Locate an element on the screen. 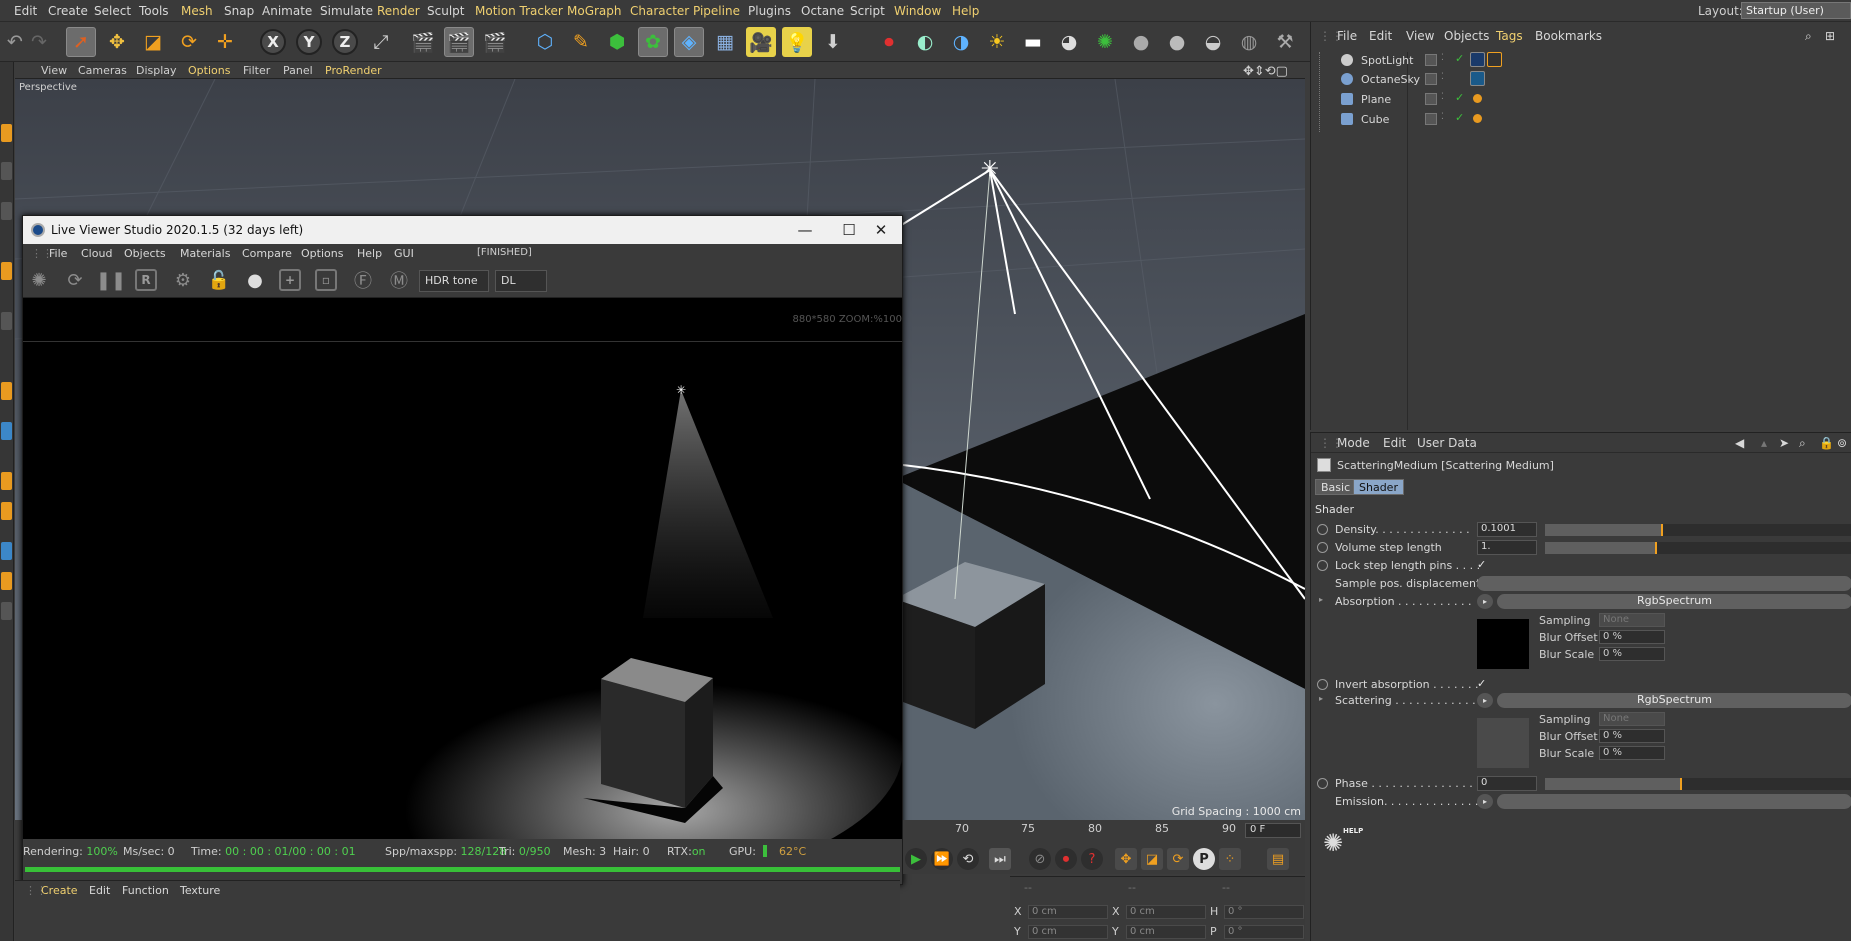  scale-icon: ◪ is located at coordinates (153, 42).